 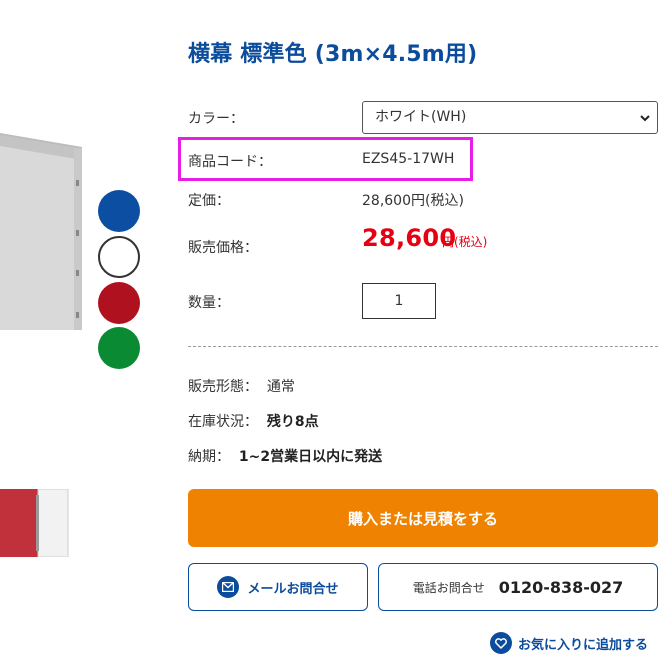 I want to click on stock-value: 残り8点, so click(x=292, y=422).